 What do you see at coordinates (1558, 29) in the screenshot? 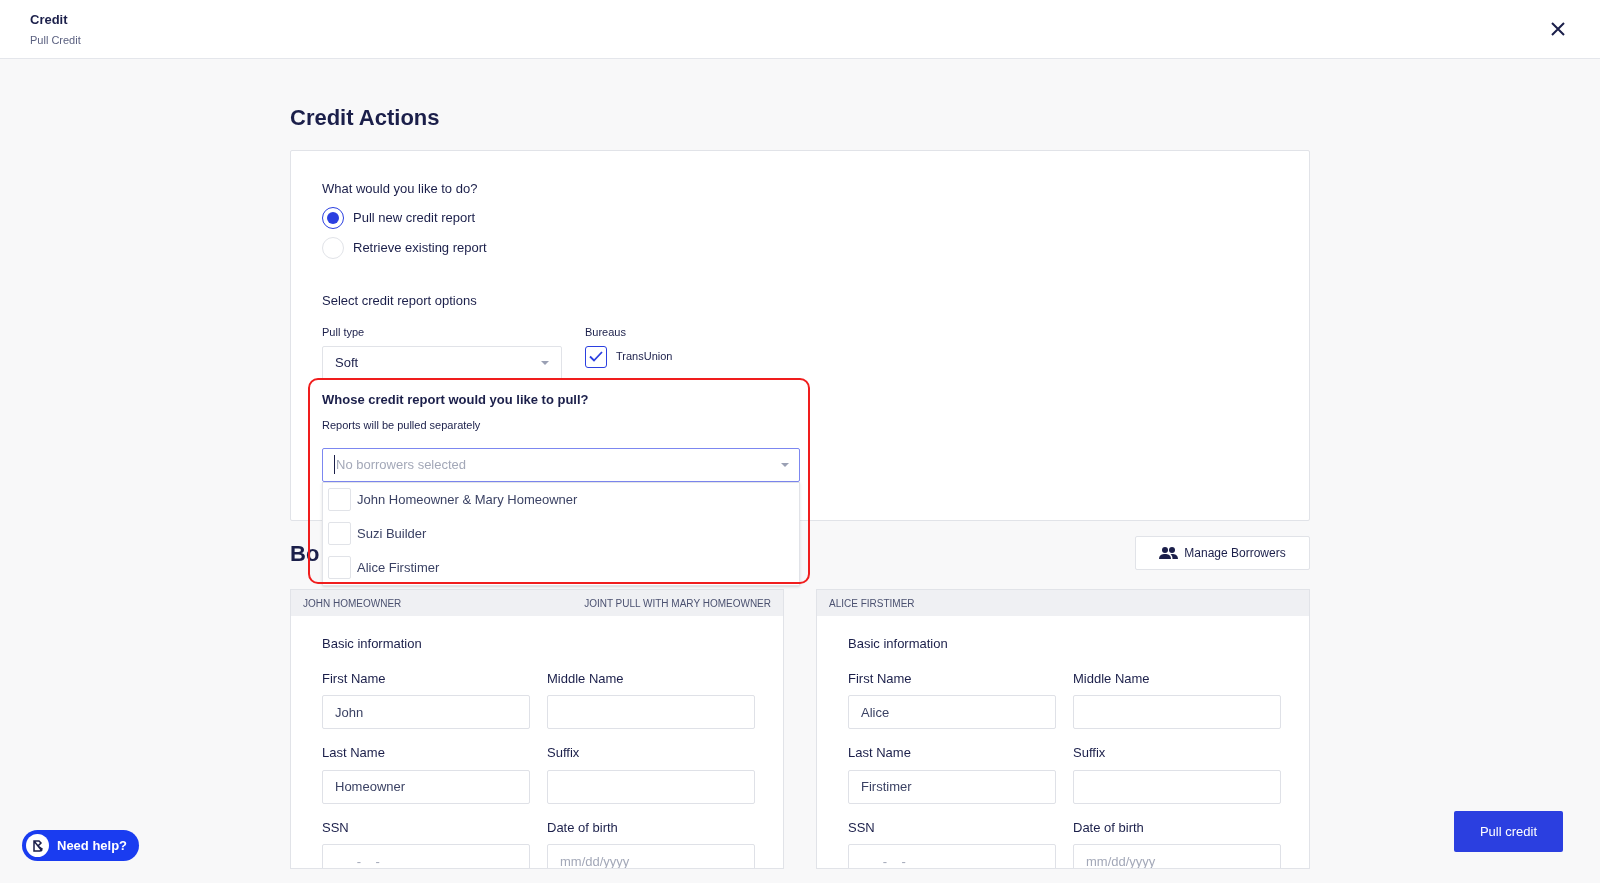
I see `close-icon` at bounding box center [1558, 29].